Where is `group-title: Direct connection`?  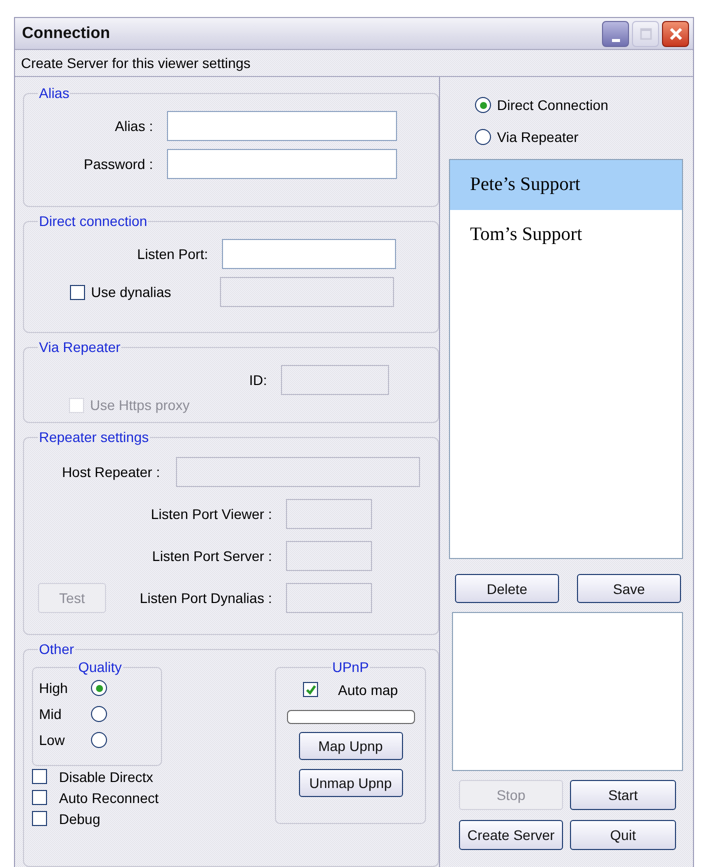 group-title: Direct connection is located at coordinates (93, 221).